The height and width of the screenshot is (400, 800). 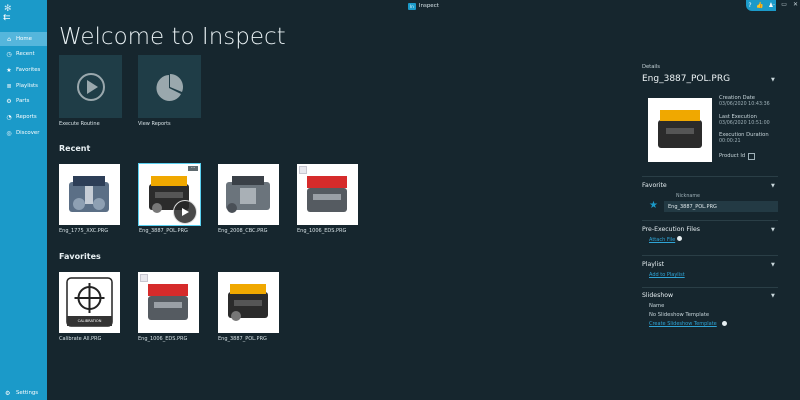 I want to click on favorite-card-label: Eng_1006_EDS.PRG, so click(x=163, y=339).